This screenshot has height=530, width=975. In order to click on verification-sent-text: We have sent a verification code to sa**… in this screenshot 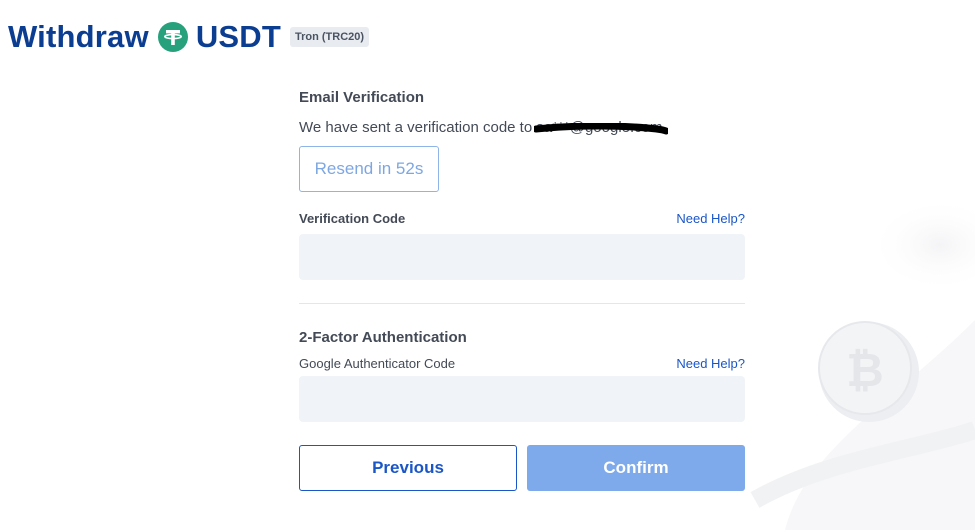, I will do `click(522, 128)`.